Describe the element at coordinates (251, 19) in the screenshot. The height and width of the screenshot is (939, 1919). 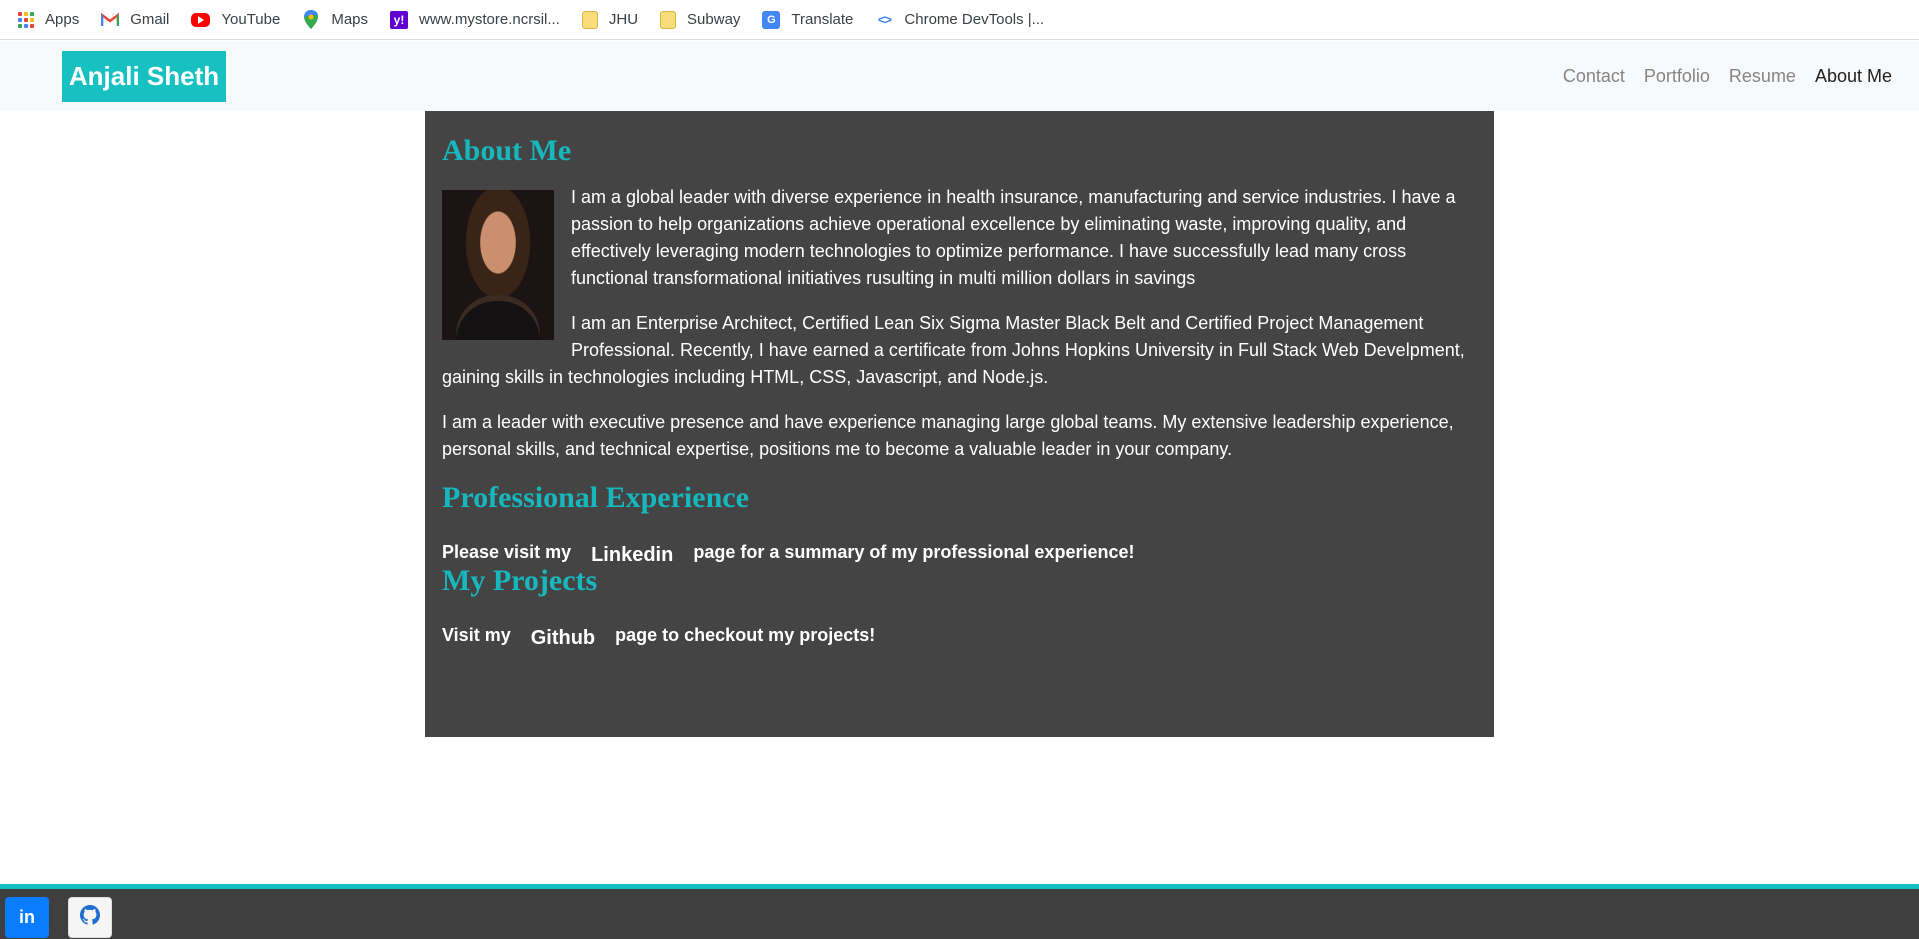
I see `bookmark-label: YouTube` at that location.